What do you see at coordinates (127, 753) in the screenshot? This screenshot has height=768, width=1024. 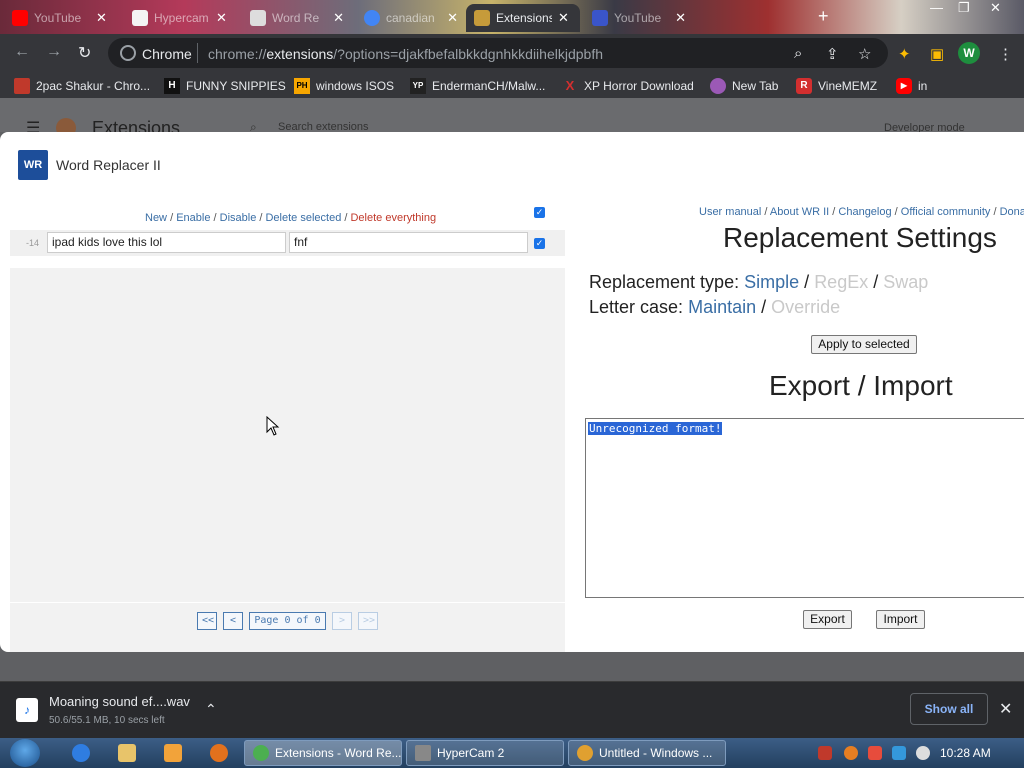 I see `folder-icon` at bounding box center [127, 753].